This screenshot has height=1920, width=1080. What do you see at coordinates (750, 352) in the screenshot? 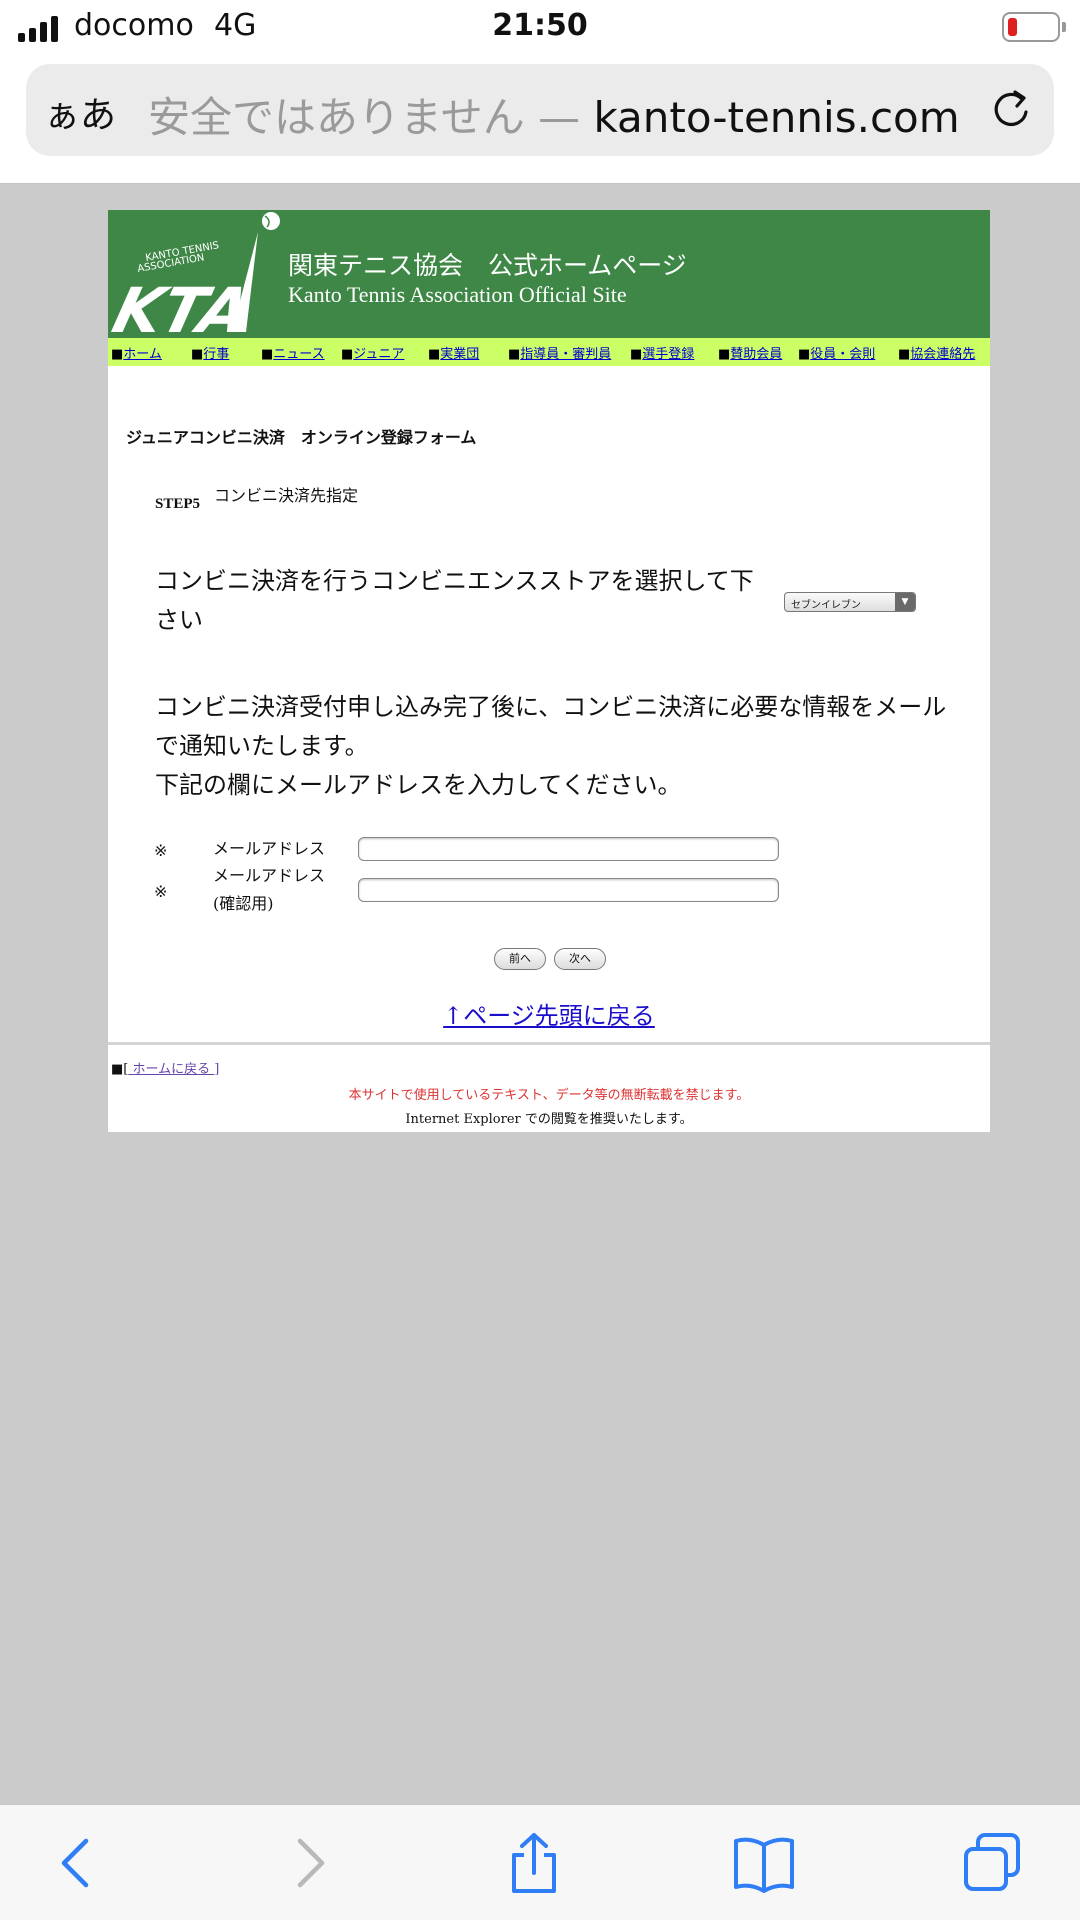
I see `nav-item-supporters: ■賛助会員` at bounding box center [750, 352].